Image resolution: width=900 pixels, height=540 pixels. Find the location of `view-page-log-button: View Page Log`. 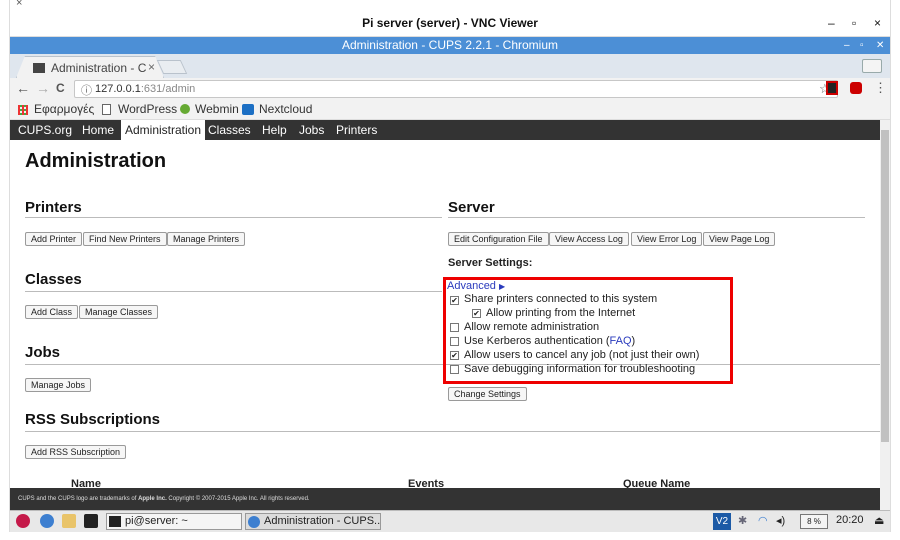

view-page-log-button: View Page Log is located at coordinates (739, 239).